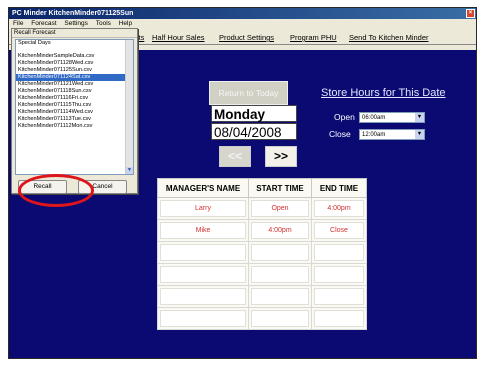  I want to click on menu-forecast: Forecast, so click(43, 23).